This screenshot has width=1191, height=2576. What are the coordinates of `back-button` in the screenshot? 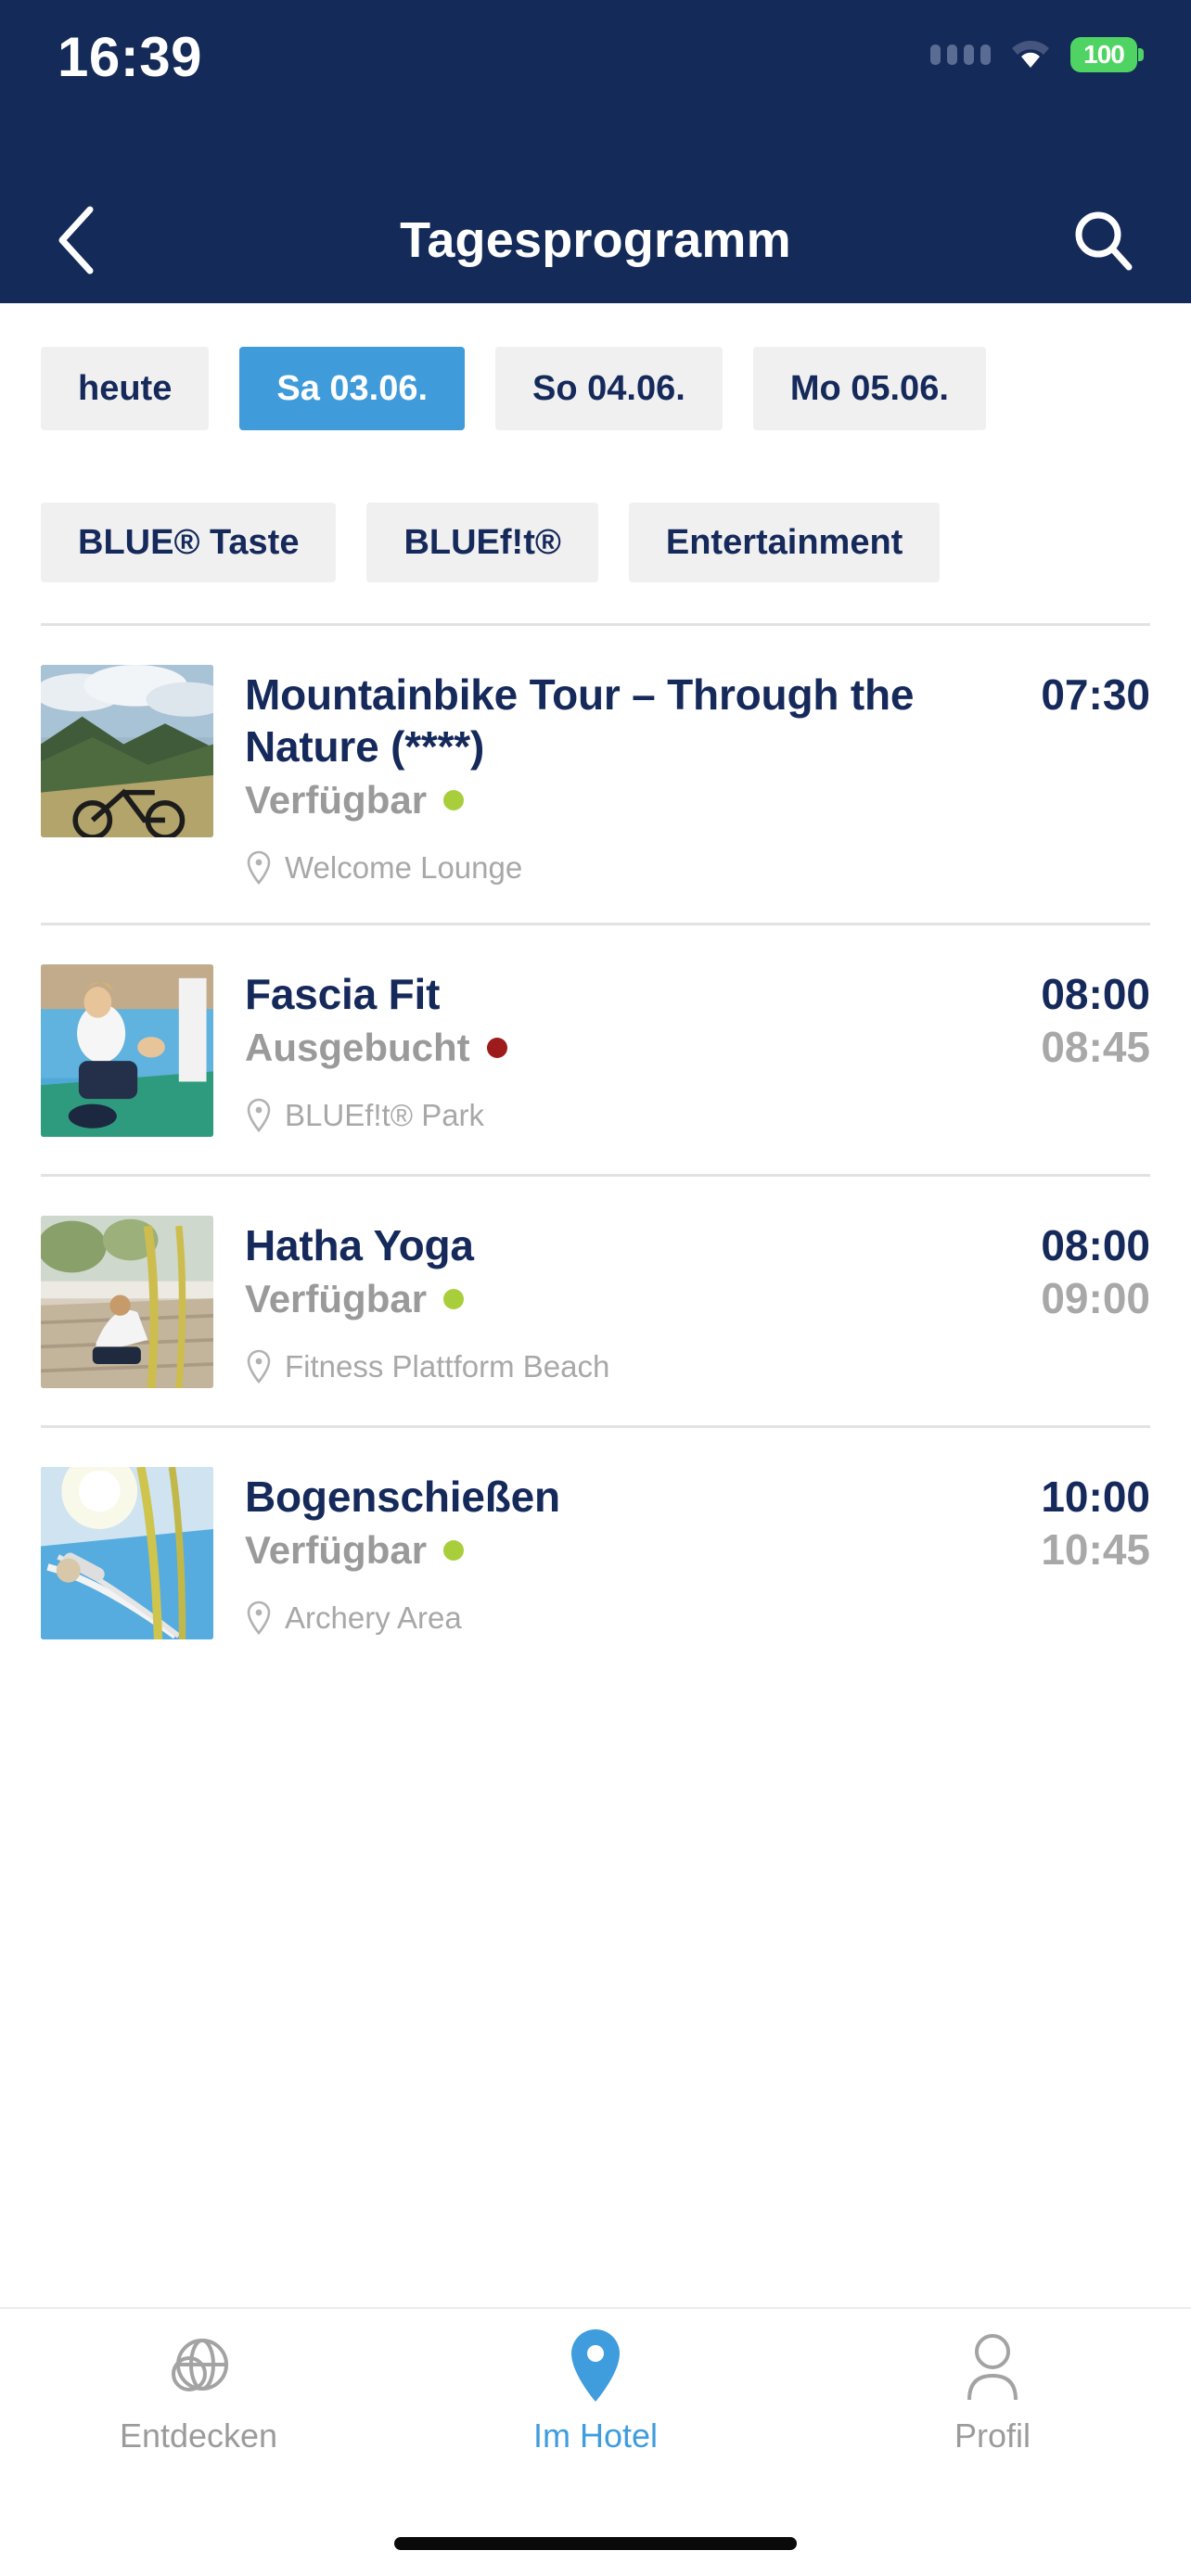 It's located at (76, 240).